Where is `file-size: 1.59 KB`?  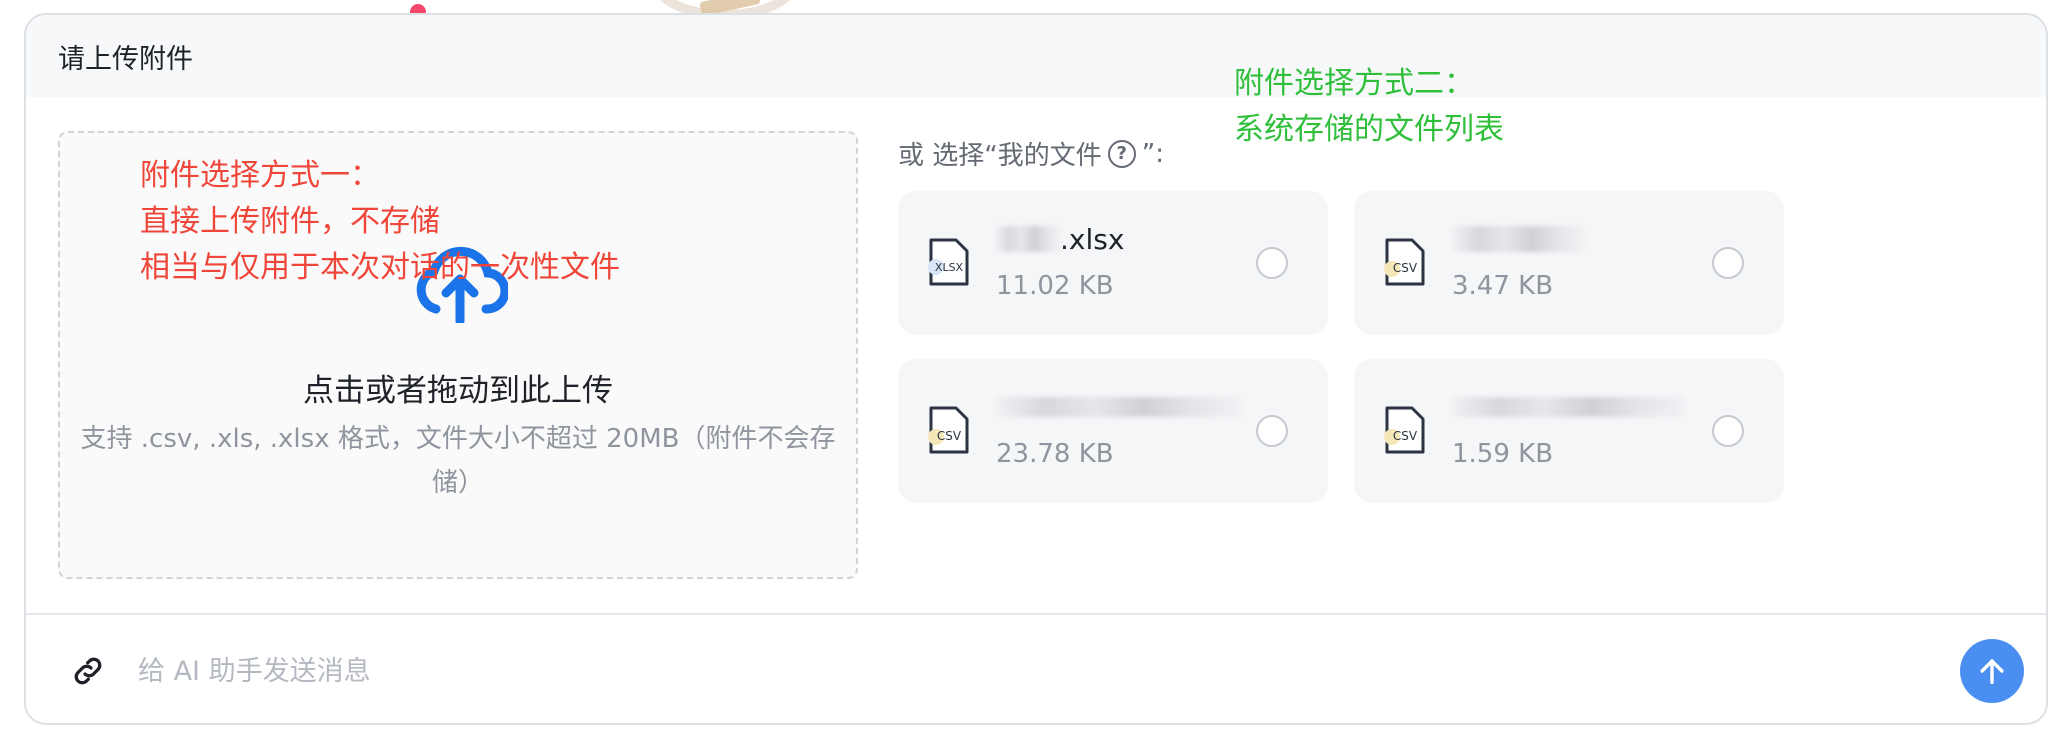
file-size: 1.59 KB is located at coordinates (1503, 454).